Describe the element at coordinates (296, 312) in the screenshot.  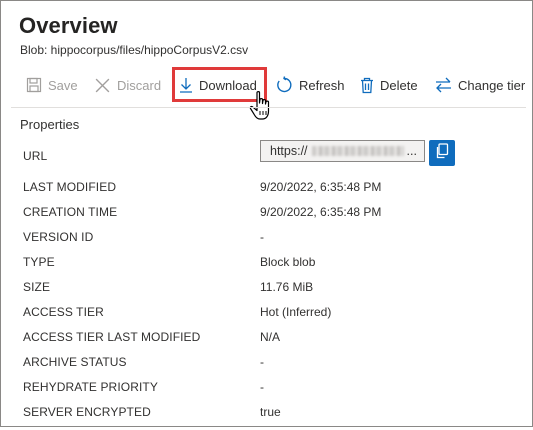
I see `property-value: Hot (Inferred)` at that location.